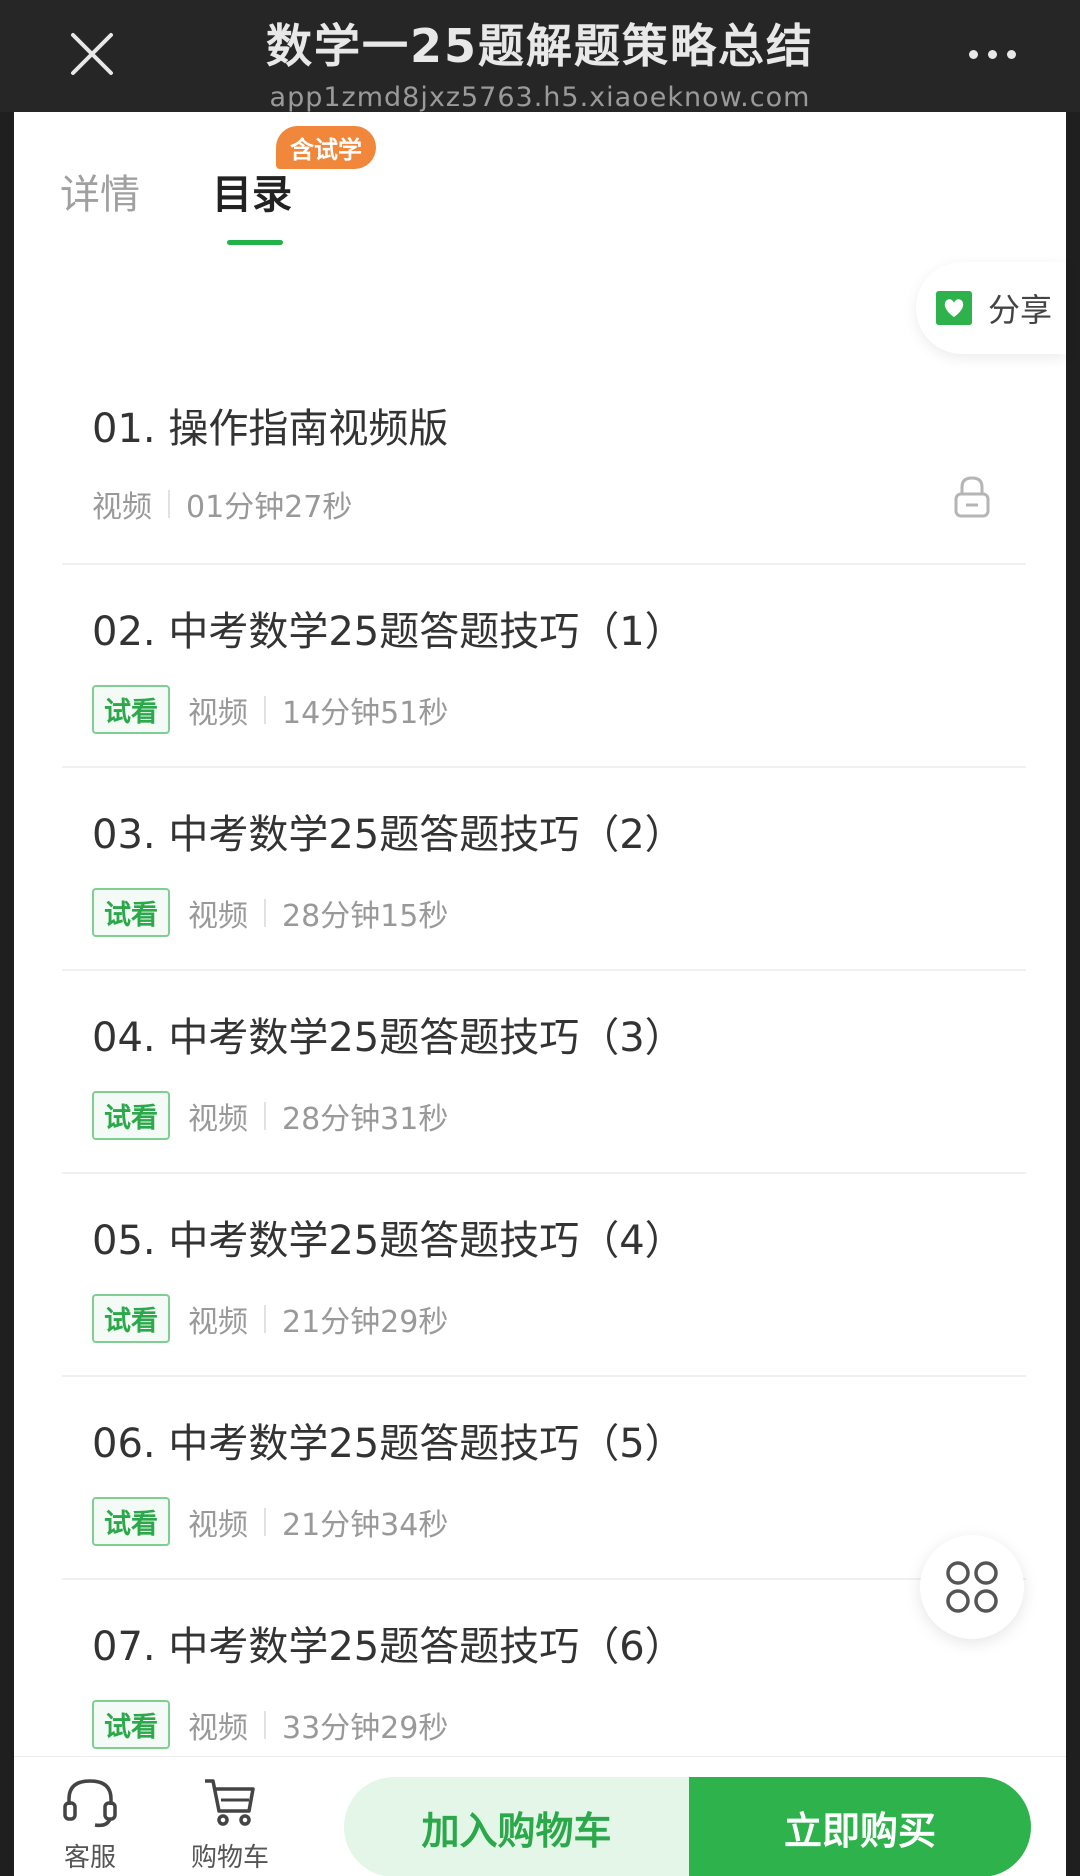 The width and height of the screenshot is (1080, 1876). What do you see at coordinates (860, 1826) in the screenshot?
I see `buy-now-button: 立即购买` at bounding box center [860, 1826].